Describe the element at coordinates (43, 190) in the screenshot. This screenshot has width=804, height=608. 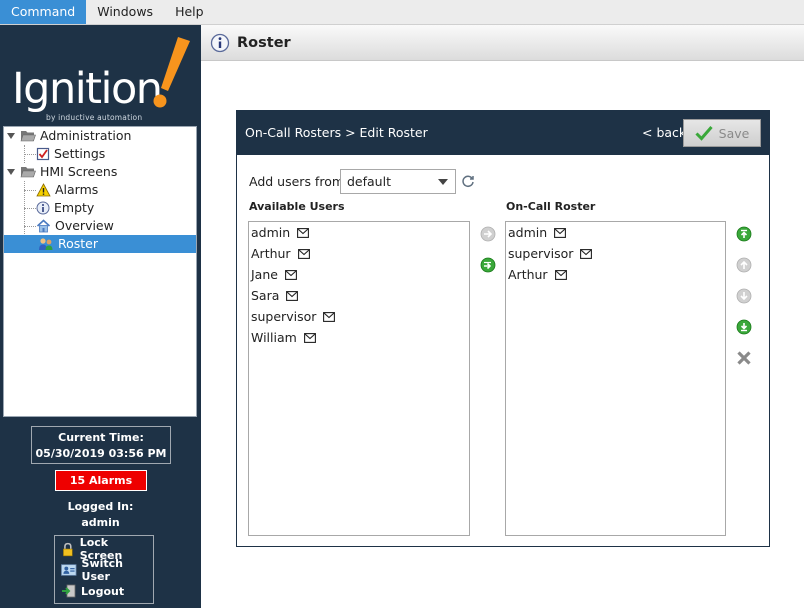
I see `warning-icon` at that location.